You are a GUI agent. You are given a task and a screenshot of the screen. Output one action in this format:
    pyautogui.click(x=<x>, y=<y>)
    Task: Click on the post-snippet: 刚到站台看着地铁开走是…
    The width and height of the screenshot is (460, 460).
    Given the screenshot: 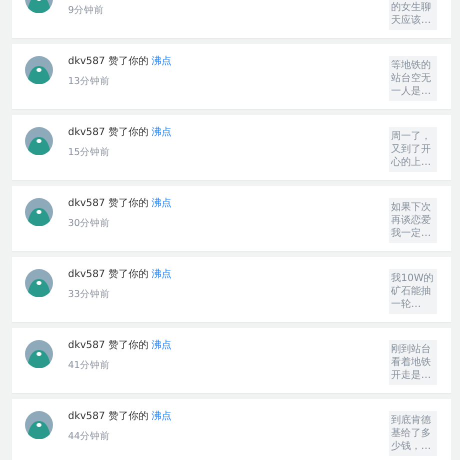 What is the action you would take?
    pyautogui.click(x=413, y=362)
    